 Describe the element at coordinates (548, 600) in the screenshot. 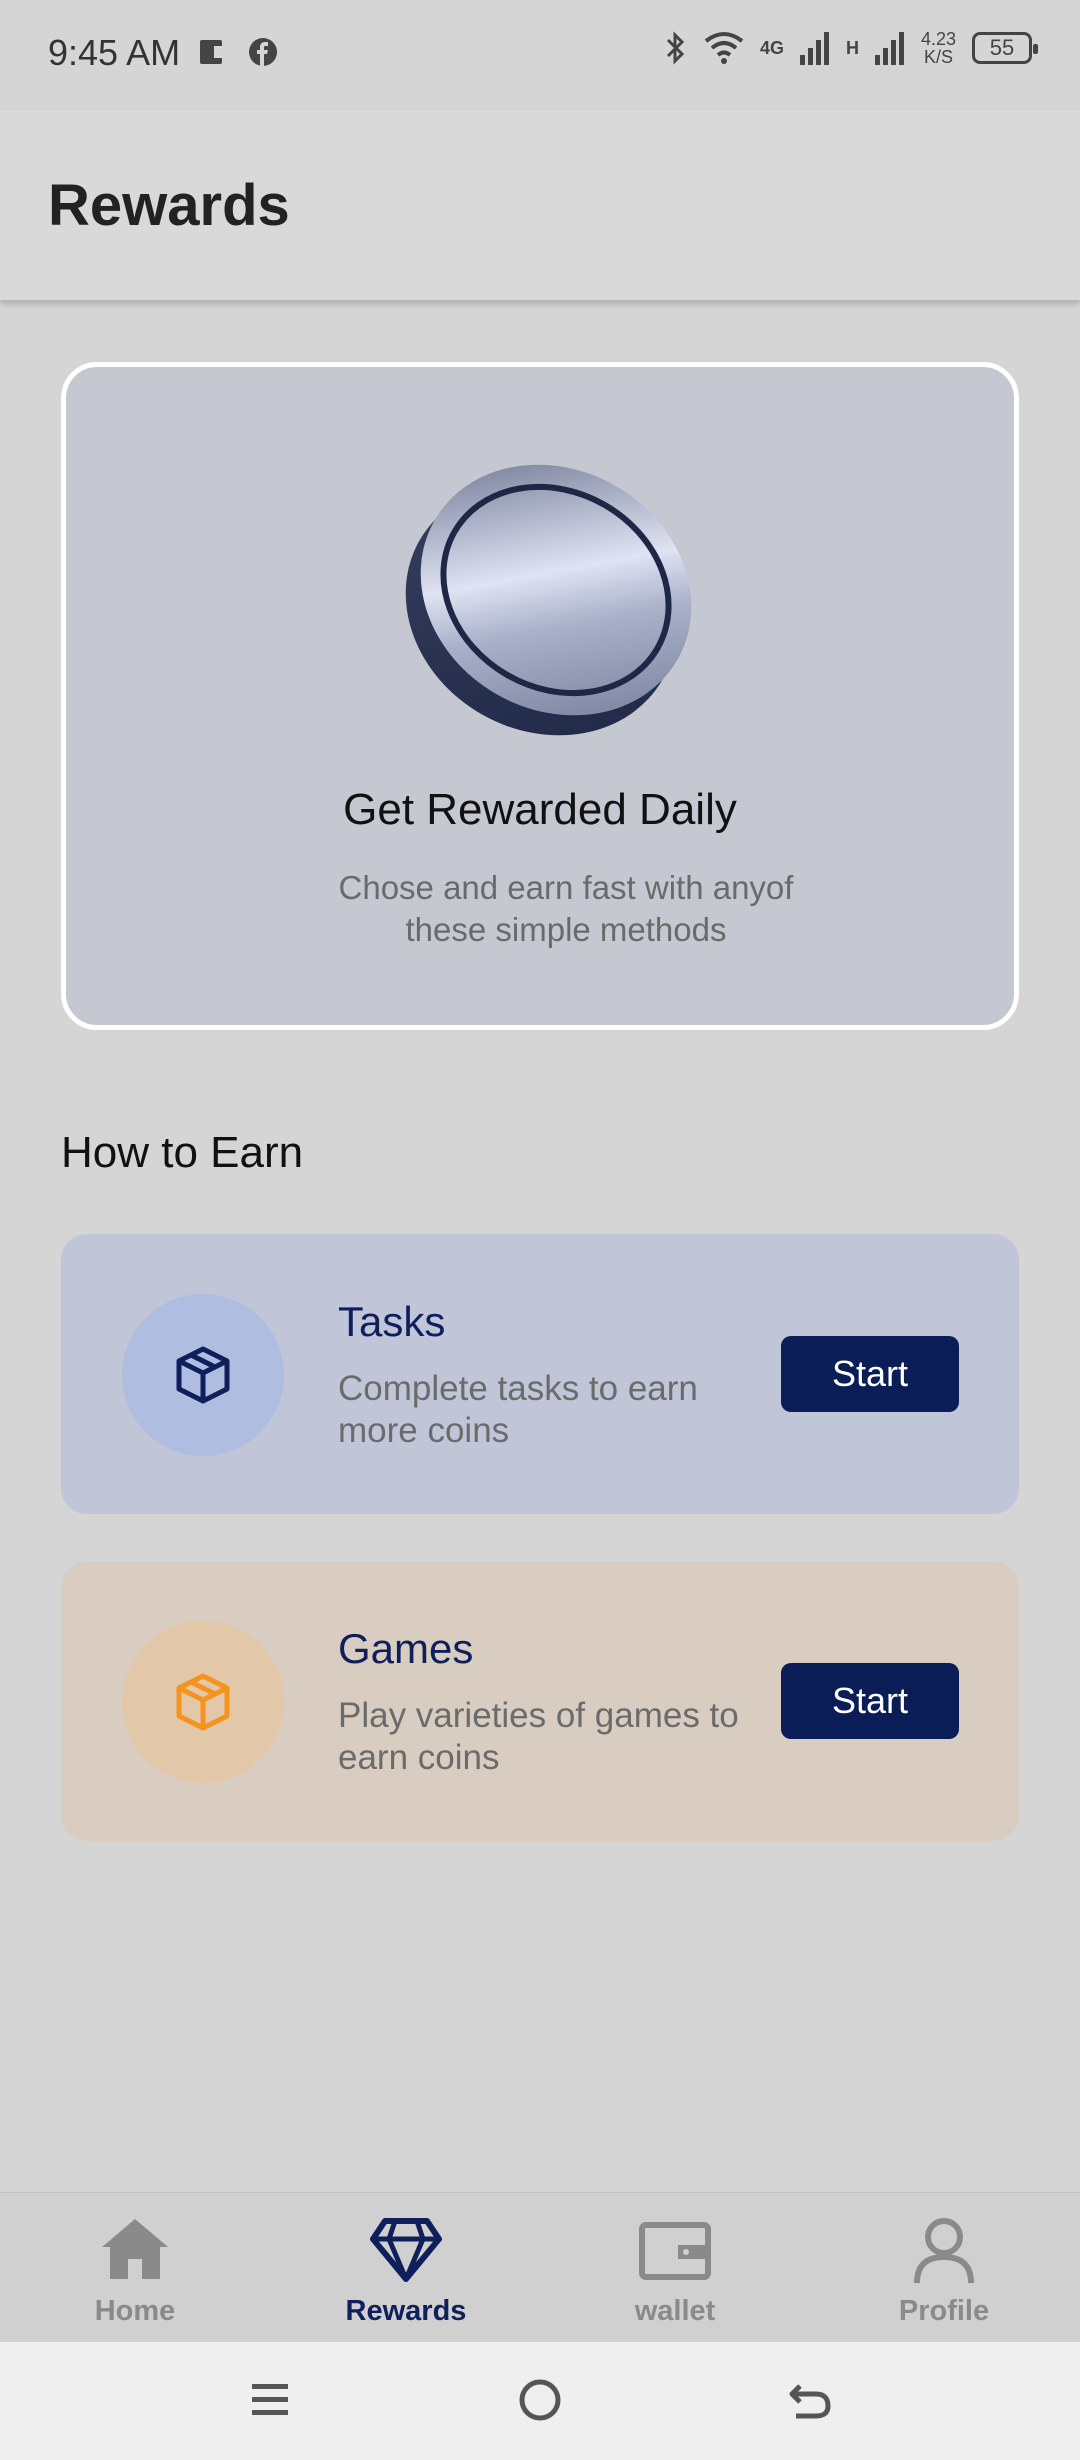

I see `coin-icon` at that location.